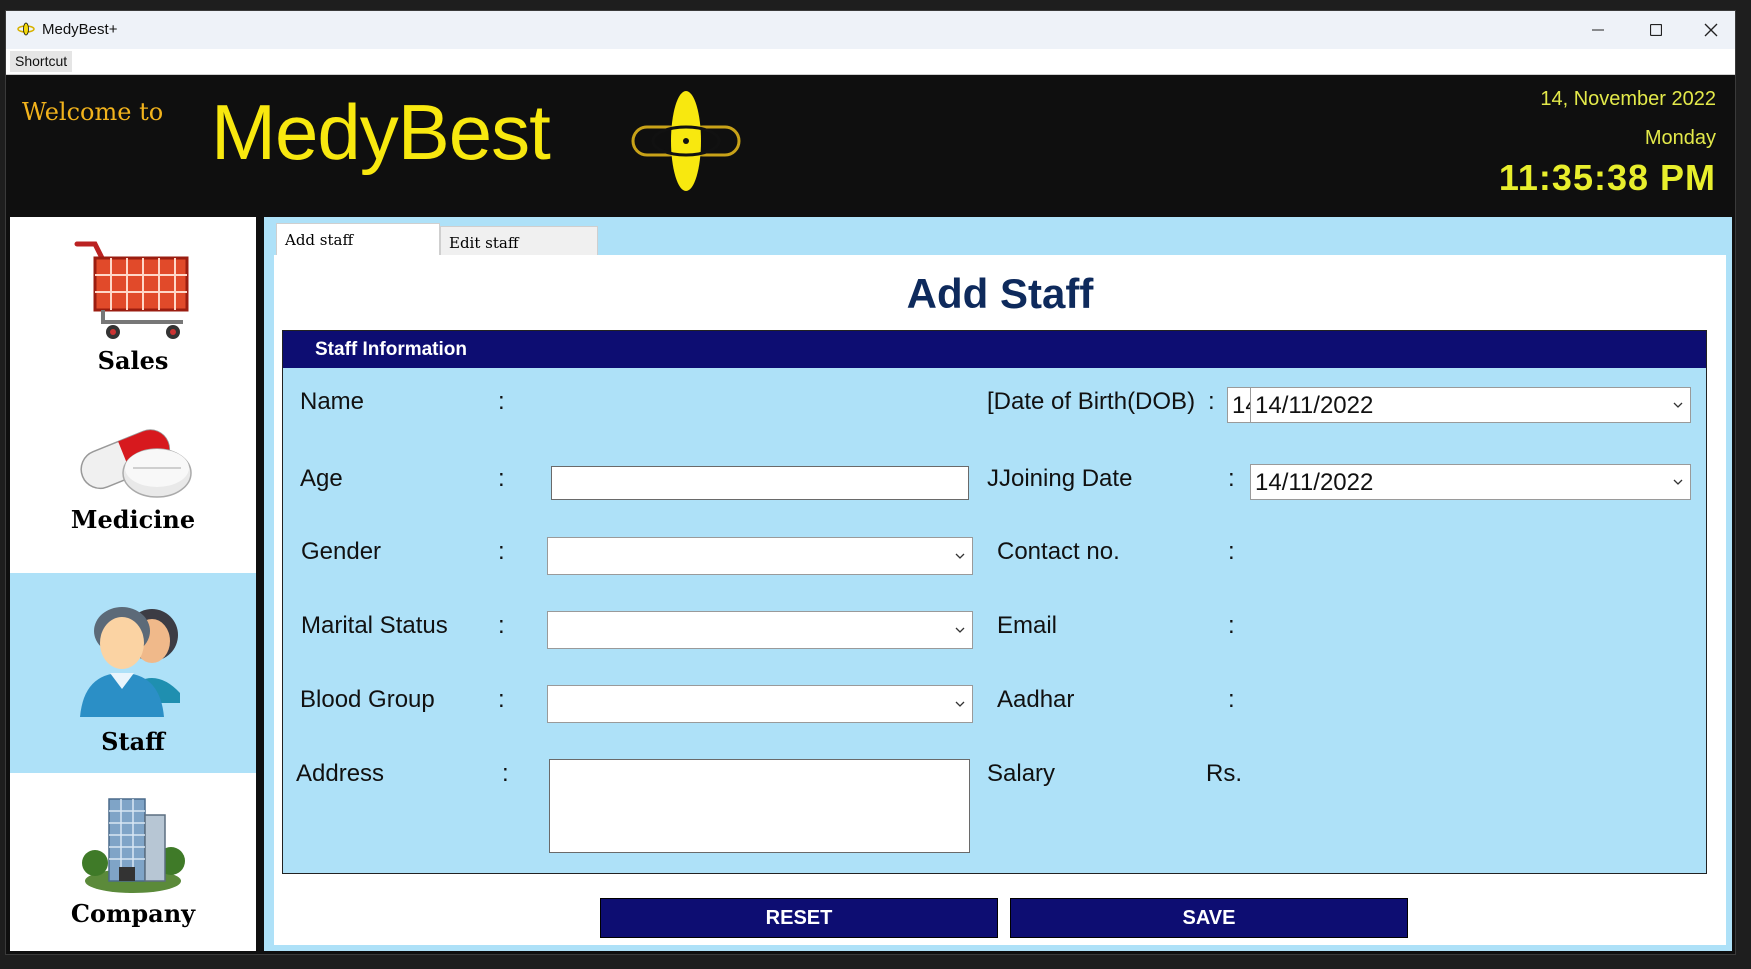 The image size is (1751, 969). Describe the element at coordinates (1224, 773) in the screenshot. I see `salary-currency: Rs.` at that location.